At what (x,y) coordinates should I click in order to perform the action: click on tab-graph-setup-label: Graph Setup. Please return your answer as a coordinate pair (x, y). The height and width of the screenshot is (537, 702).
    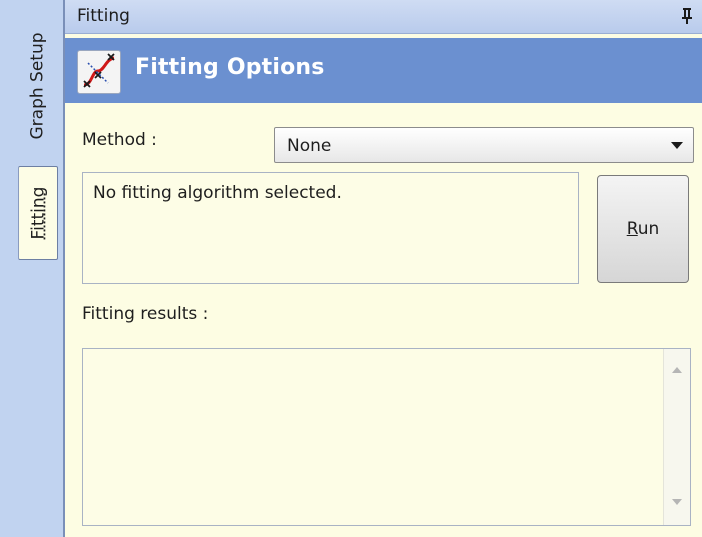
    Looking at the image, I should click on (38, 86).